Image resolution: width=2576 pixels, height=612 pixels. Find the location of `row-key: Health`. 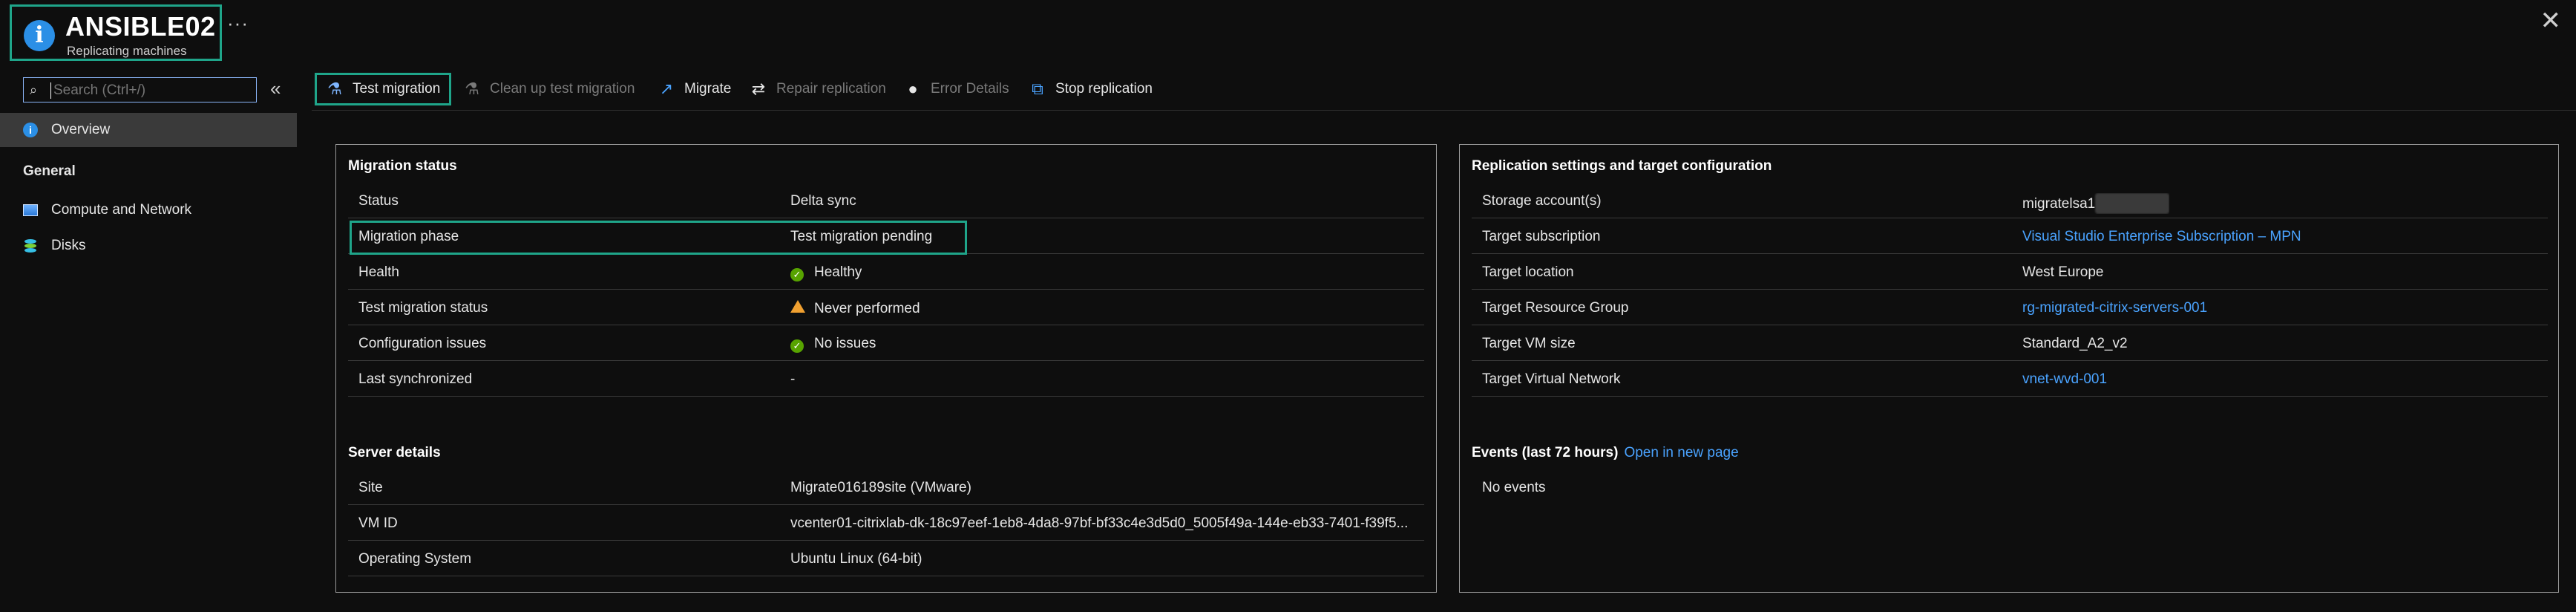

row-key: Health is located at coordinates (378, 272).